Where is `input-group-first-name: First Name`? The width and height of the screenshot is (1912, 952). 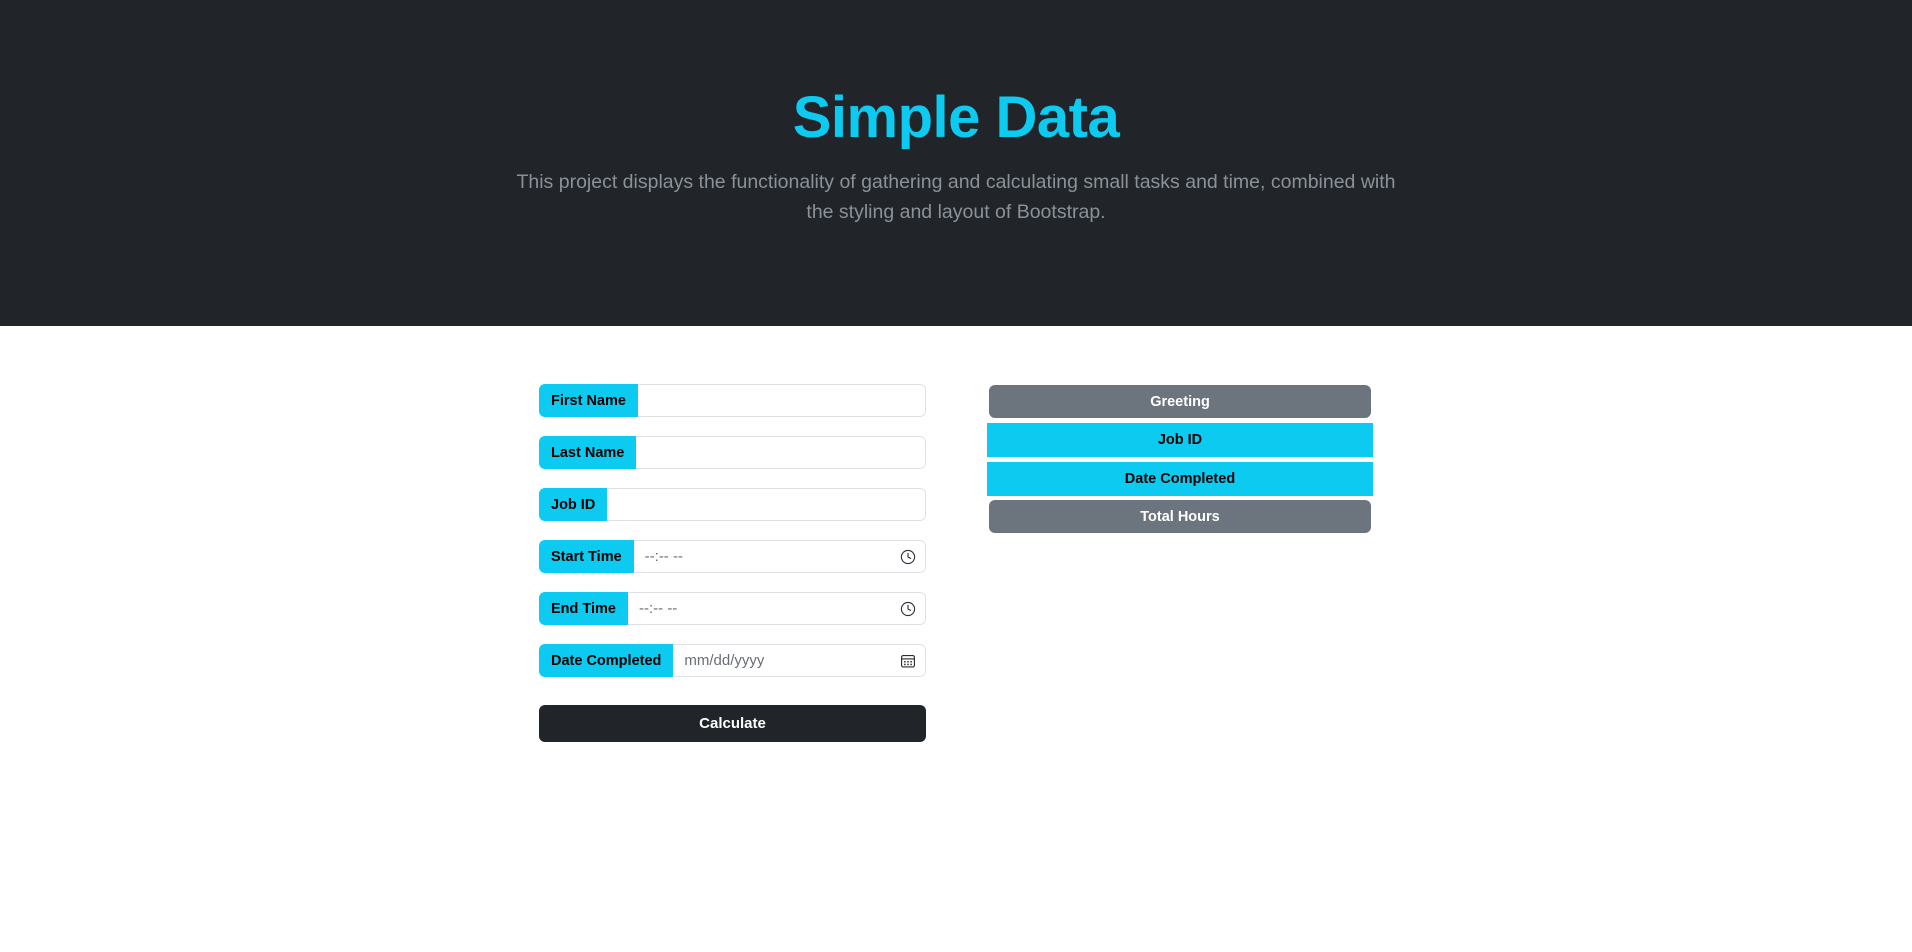
input-group-first-name: First Name is located at coordinates (732, 400).